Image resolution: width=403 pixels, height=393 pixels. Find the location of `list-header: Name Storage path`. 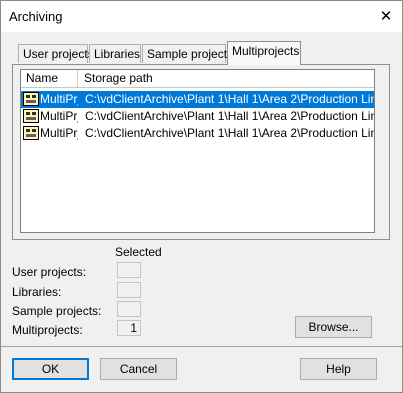

list-header: Name Storage path is located at coordinates (197, 79).